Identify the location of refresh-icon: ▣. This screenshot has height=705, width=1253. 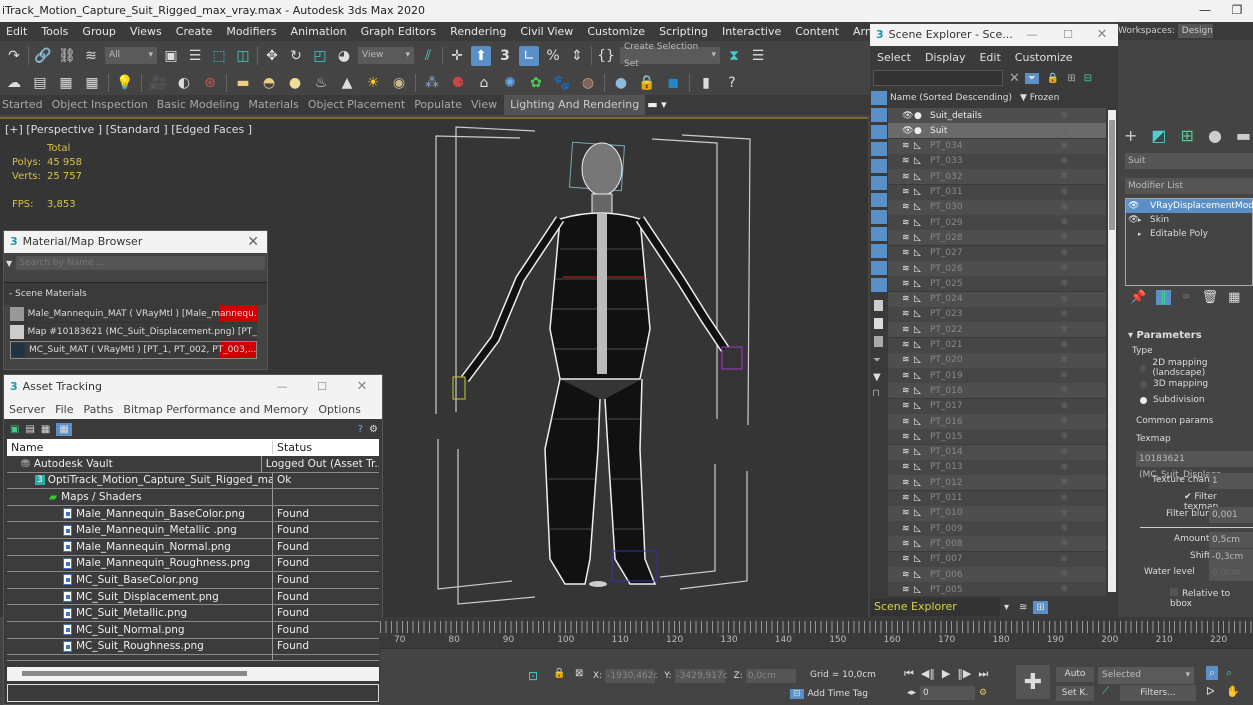
(14, 429).